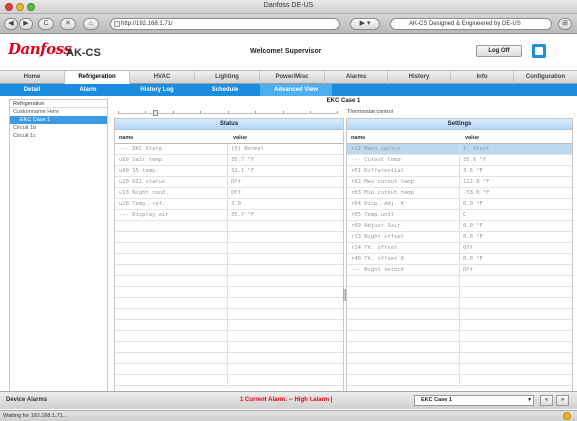 The height and width of the screenshot is (421, 577). I want to click on status-row: u10 DI1 status Off, so click(229, 182).